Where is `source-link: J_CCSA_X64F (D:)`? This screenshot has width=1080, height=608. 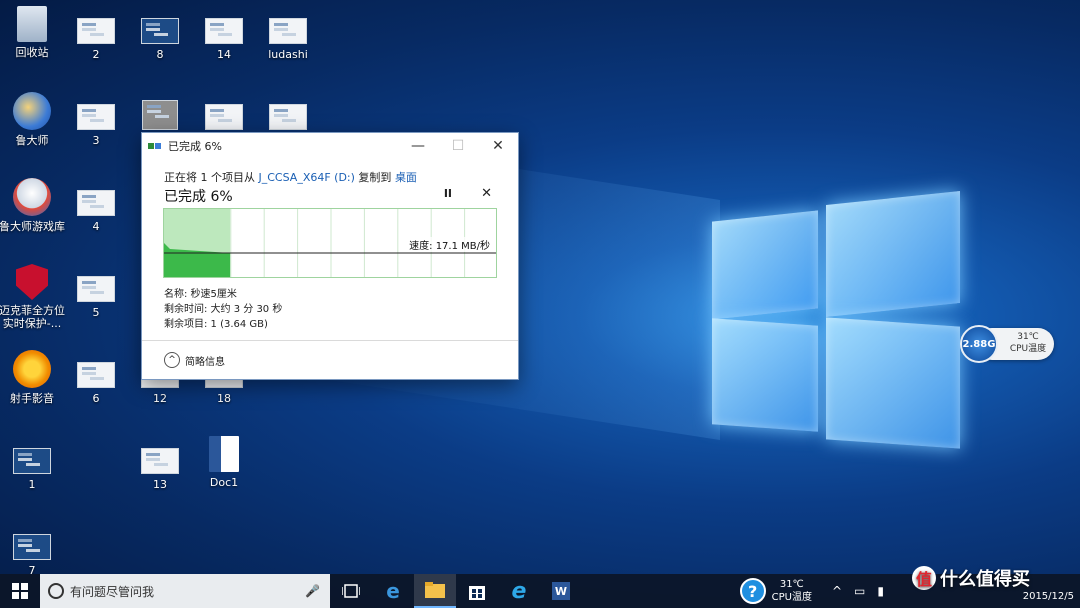 source-link: J_CCSA_X64F (D:) is located at coordinates (307, 177).